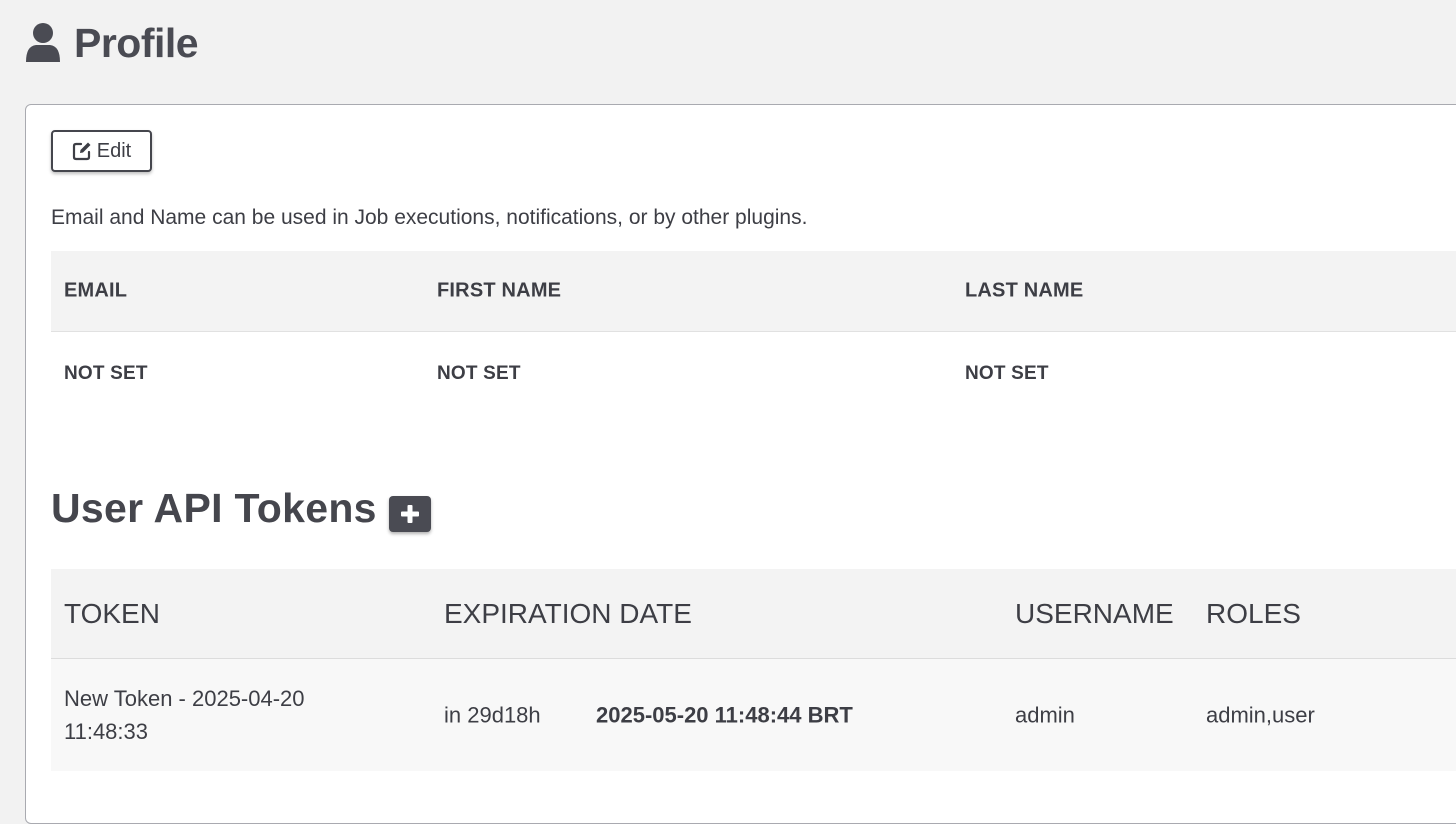 This screenshot has height=824, width=1456. What do you see at coordinates (43, 43) in the screenshot?
I see `user-icon` at bounding box center [43, 43].